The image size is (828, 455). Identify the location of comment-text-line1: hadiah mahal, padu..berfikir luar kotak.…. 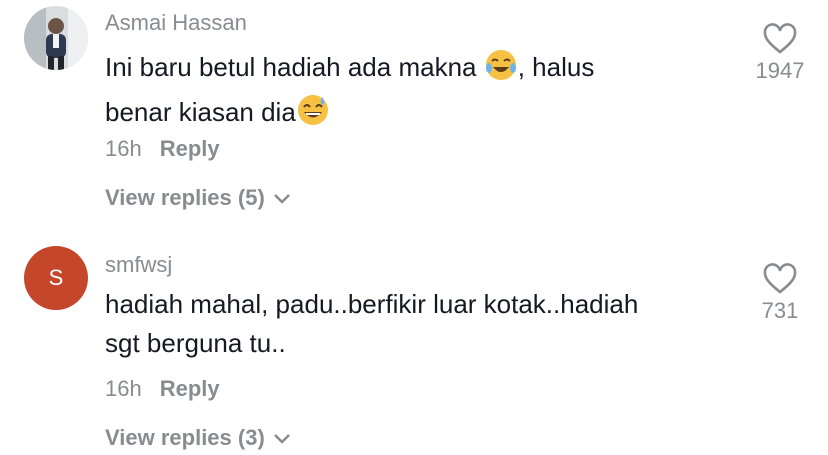
(372, 304).